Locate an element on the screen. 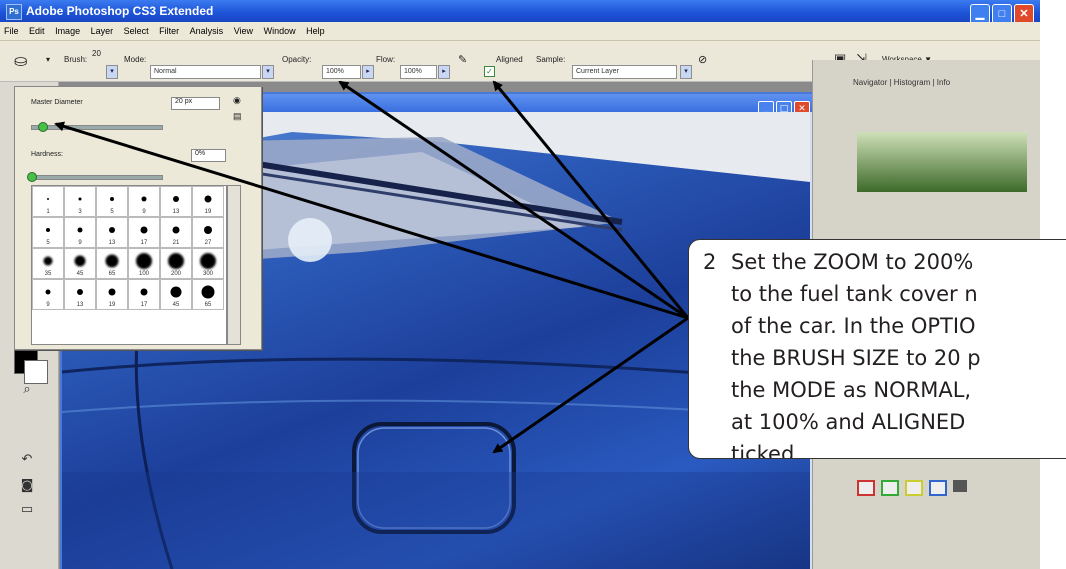  zoom-icon: ⌕ is located at coordinates (27, 392).